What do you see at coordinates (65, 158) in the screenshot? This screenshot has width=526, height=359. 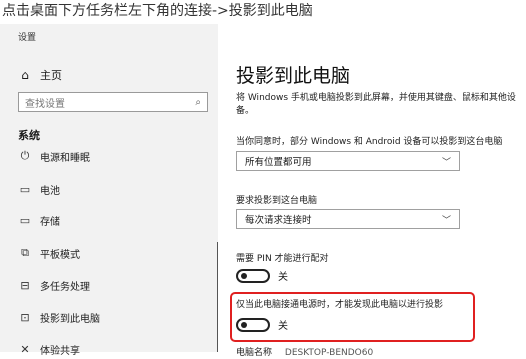 I see `sidebar-item-label: 电源和睡眠` at bounding box center [65, 158].